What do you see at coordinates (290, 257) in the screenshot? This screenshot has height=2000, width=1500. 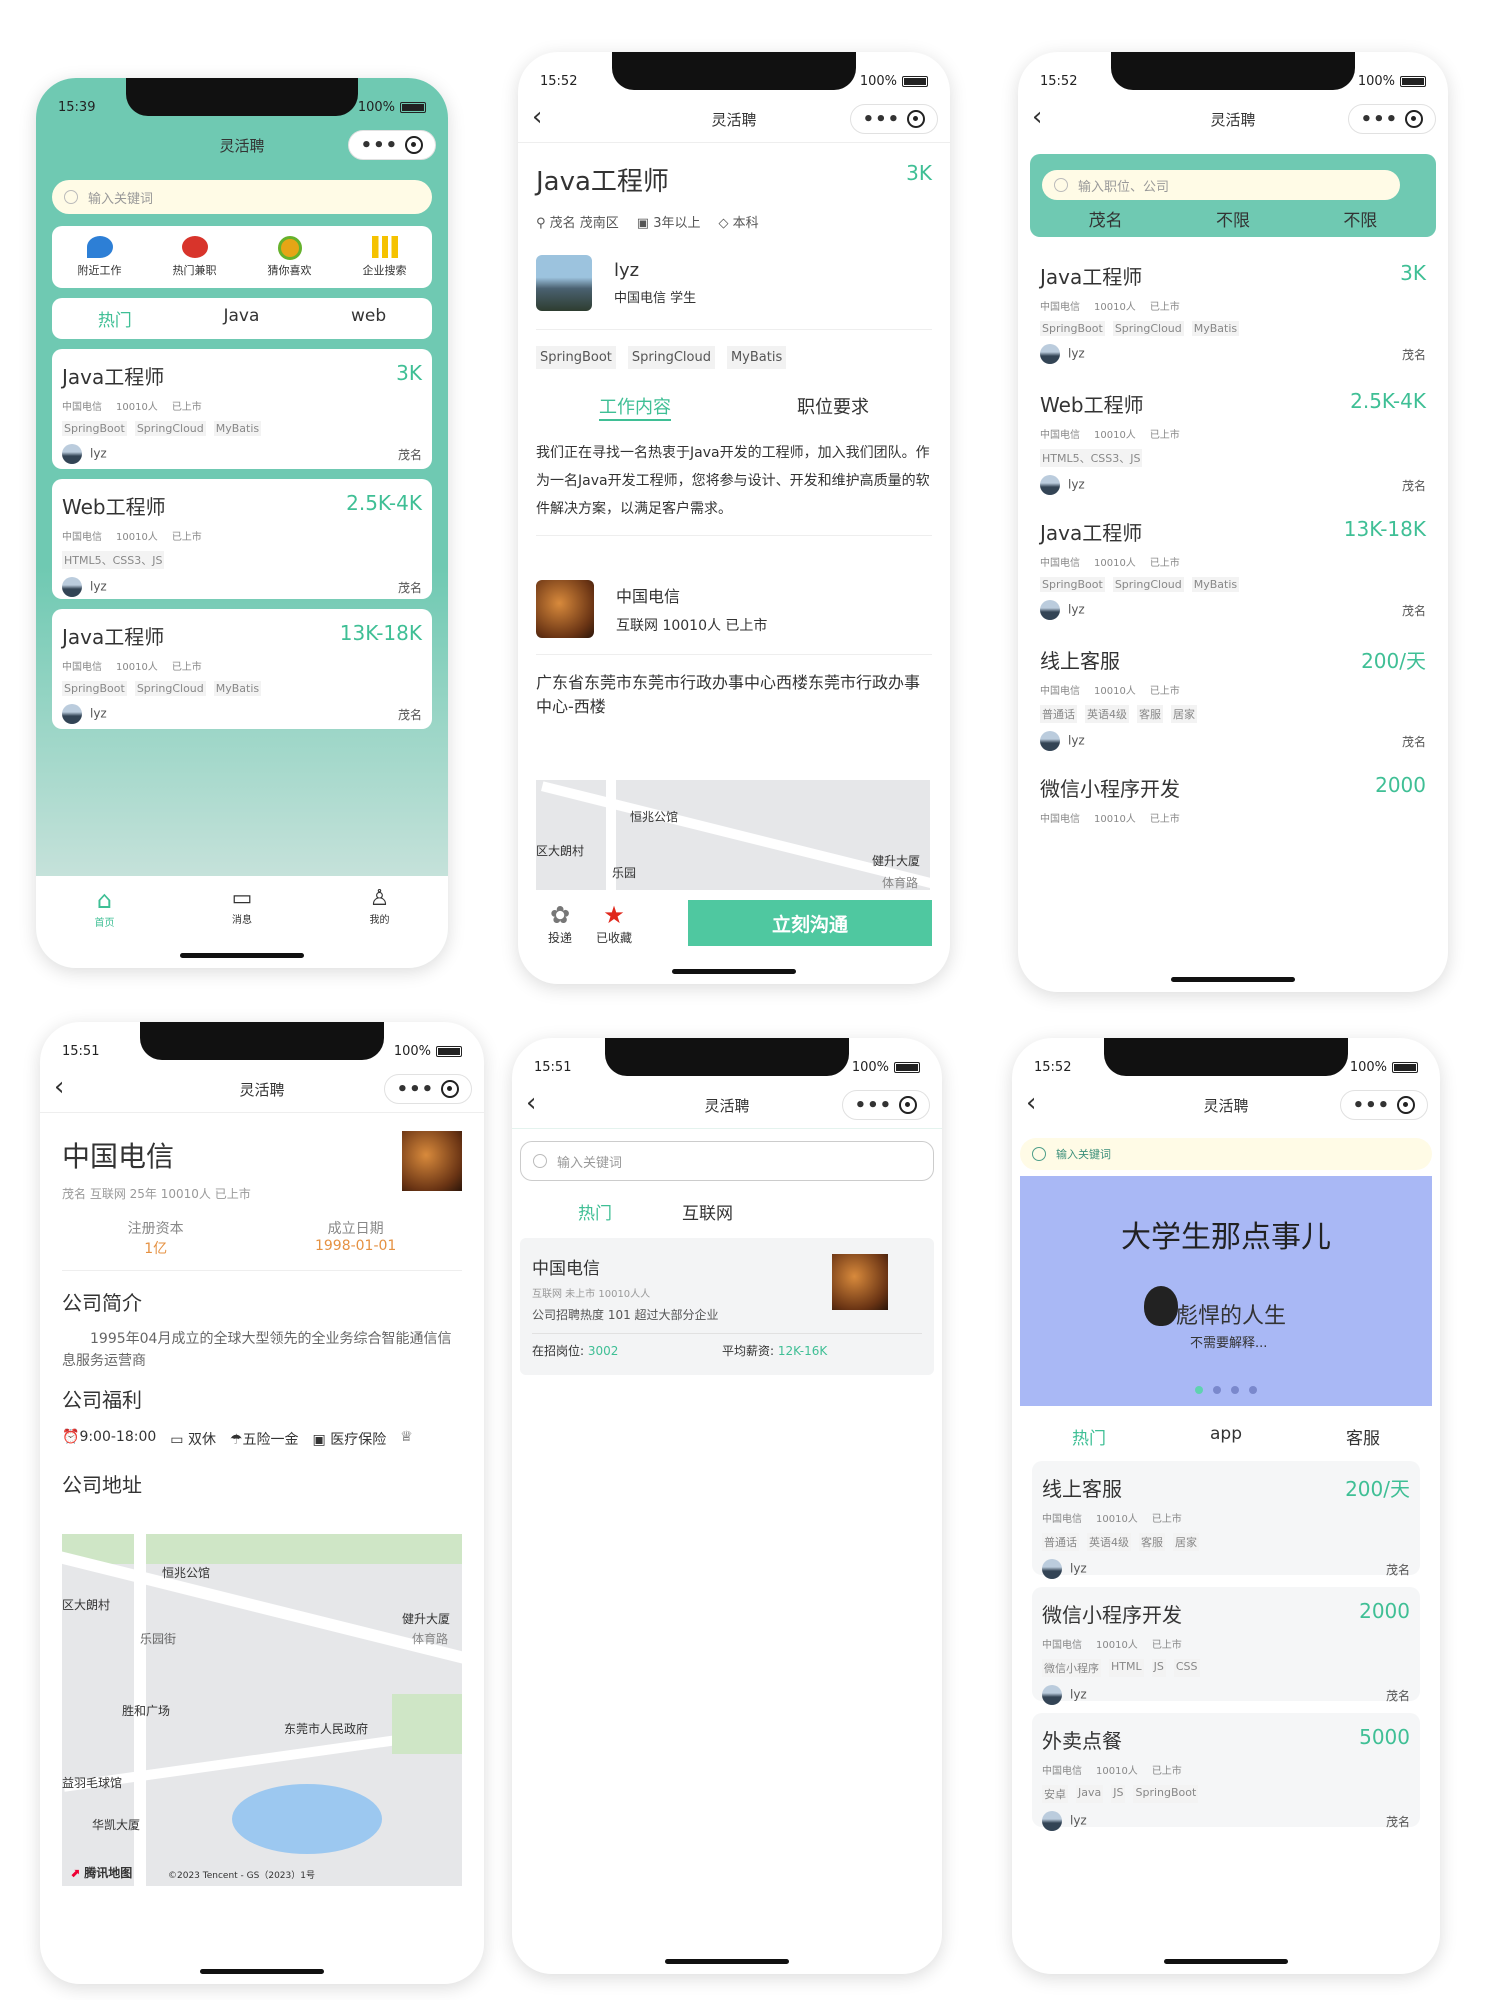 I see `quick-entry-guess: 猜你喜欢` at bounding box center [290, 257].